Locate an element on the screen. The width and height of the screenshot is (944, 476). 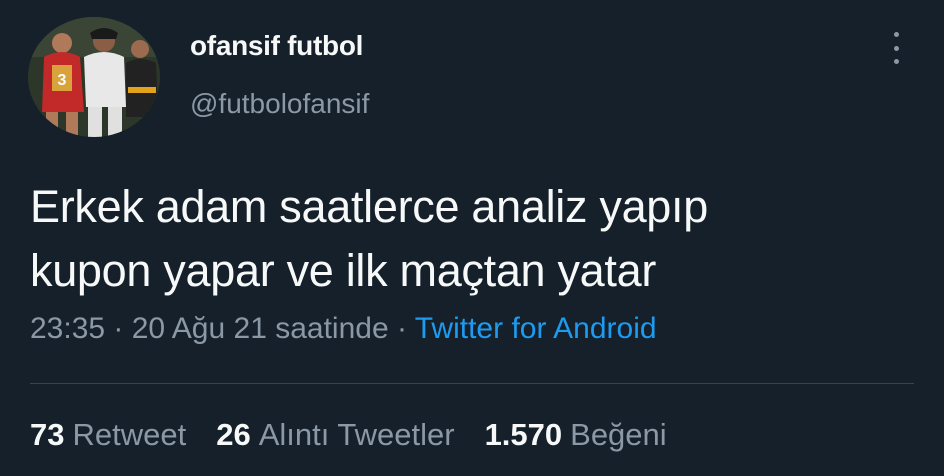
quote-tweet-count: 26 is located at coordinates (233, 434).